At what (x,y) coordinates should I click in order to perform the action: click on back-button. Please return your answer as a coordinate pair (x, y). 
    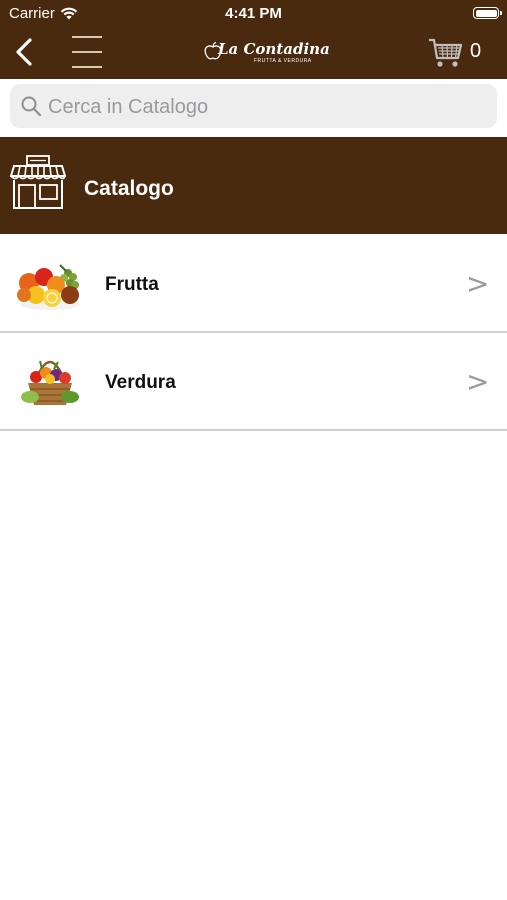
    Looking at the image, I should click on (25, 52).